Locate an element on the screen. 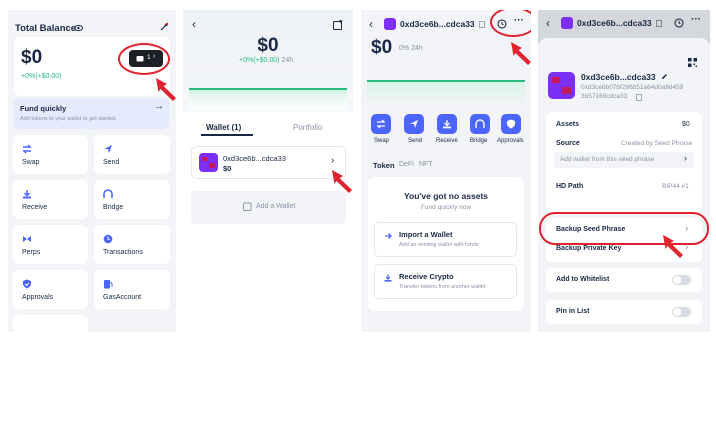 Image resolution: width=716 pixels, height=425 pixels. pin-label: Pin in List is located at coordinates (573, 311).